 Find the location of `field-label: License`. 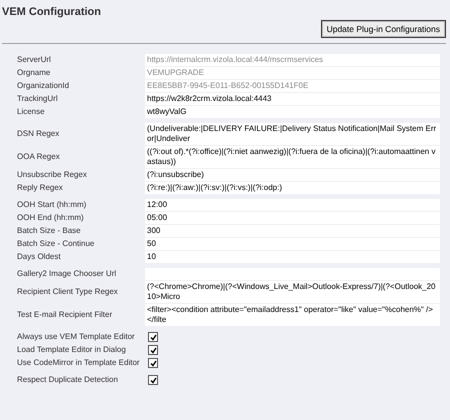

field-label: License is located at coordinates (31, 112).